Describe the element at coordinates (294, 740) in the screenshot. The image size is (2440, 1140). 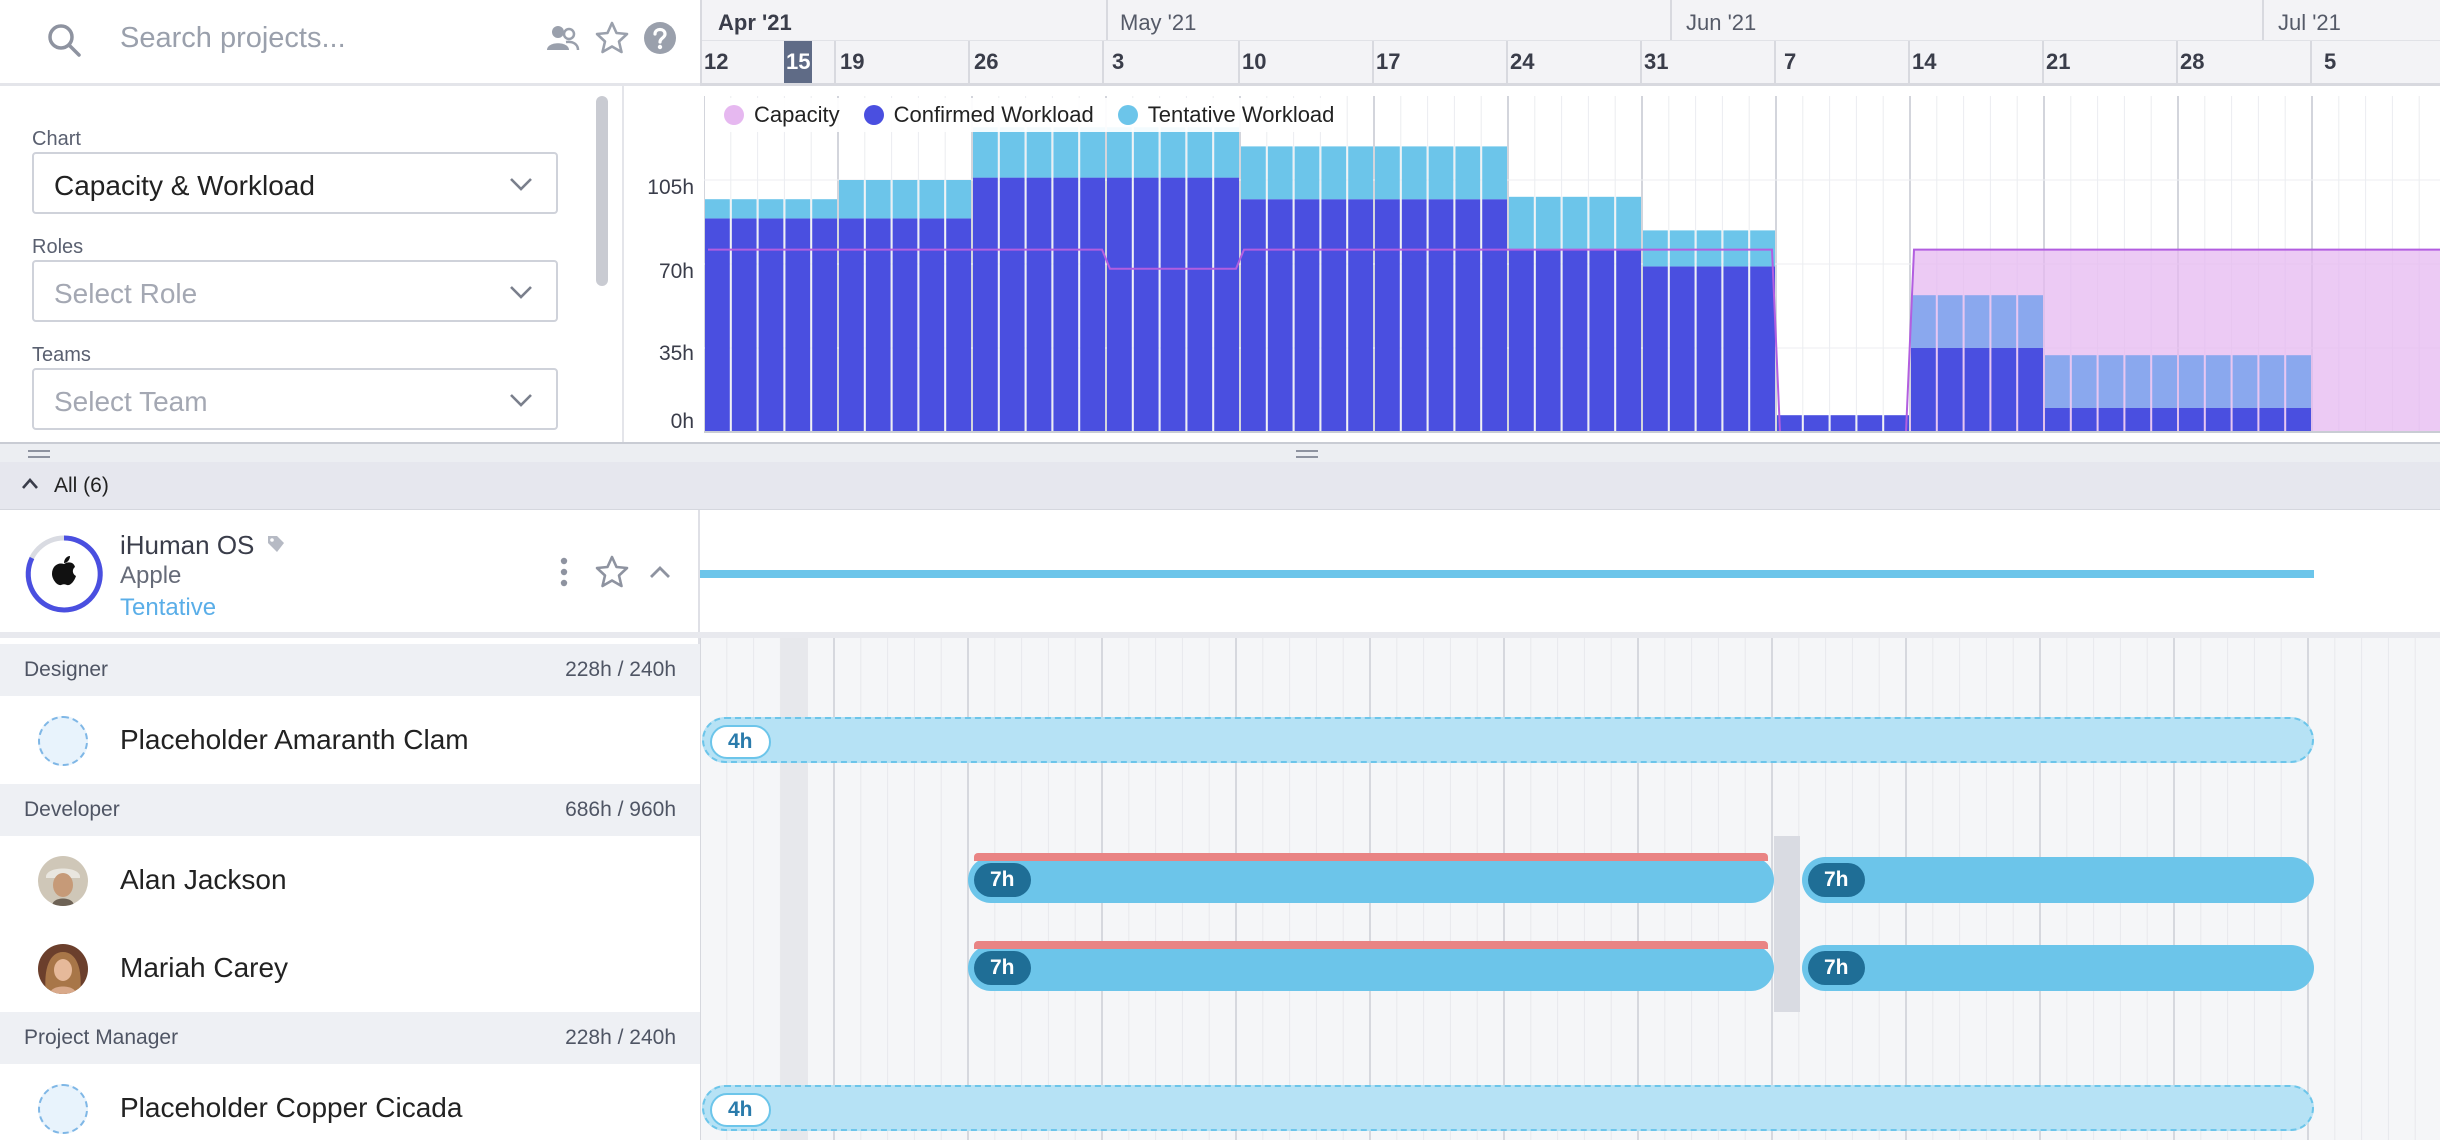
I see `person-name: Placeholder Amaranth Clam` at that location.